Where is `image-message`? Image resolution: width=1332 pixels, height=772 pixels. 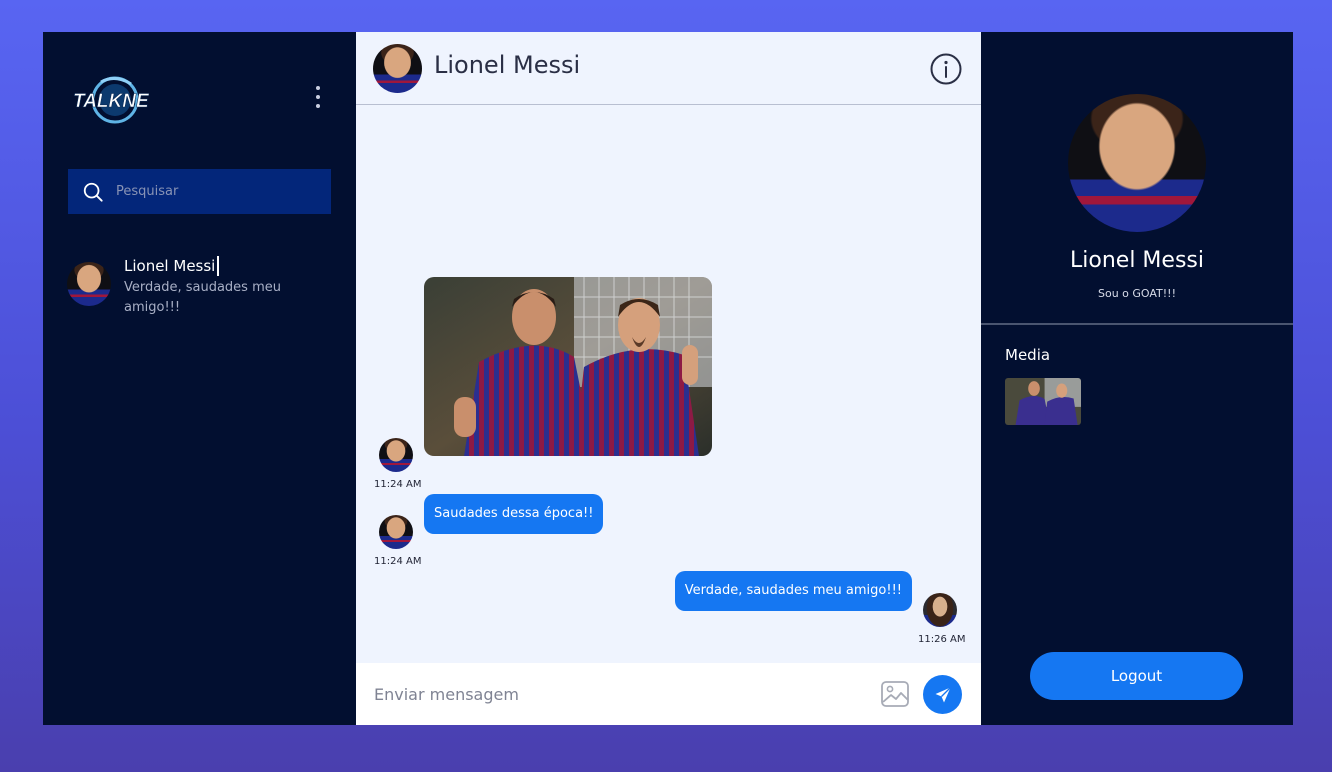 image-message is located at coordinates (568, 366).